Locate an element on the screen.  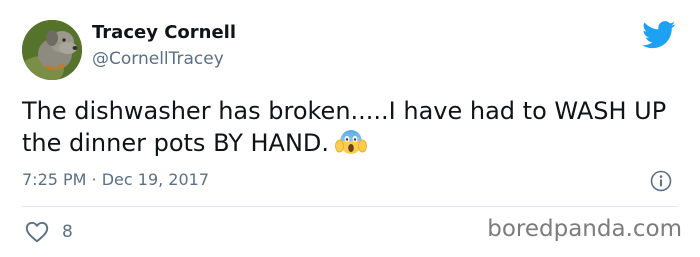
divider is located at coordinates (350, 206).